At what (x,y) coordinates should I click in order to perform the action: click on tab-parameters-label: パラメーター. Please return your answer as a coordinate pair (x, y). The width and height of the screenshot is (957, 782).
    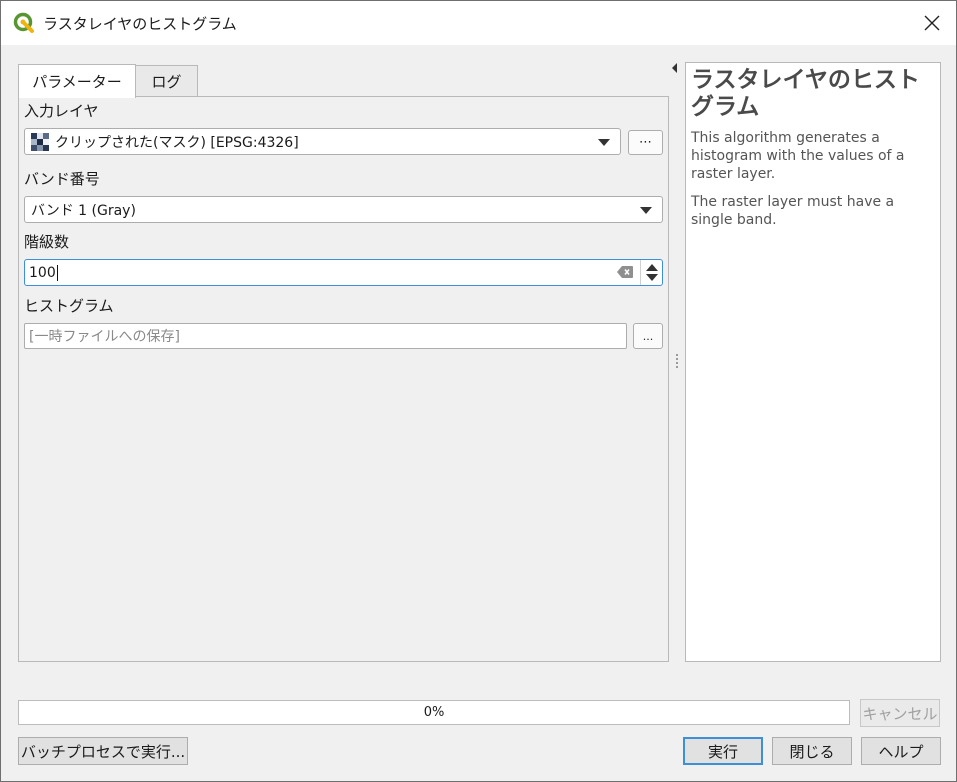
    Looking at the image, I should click on (77, 82).